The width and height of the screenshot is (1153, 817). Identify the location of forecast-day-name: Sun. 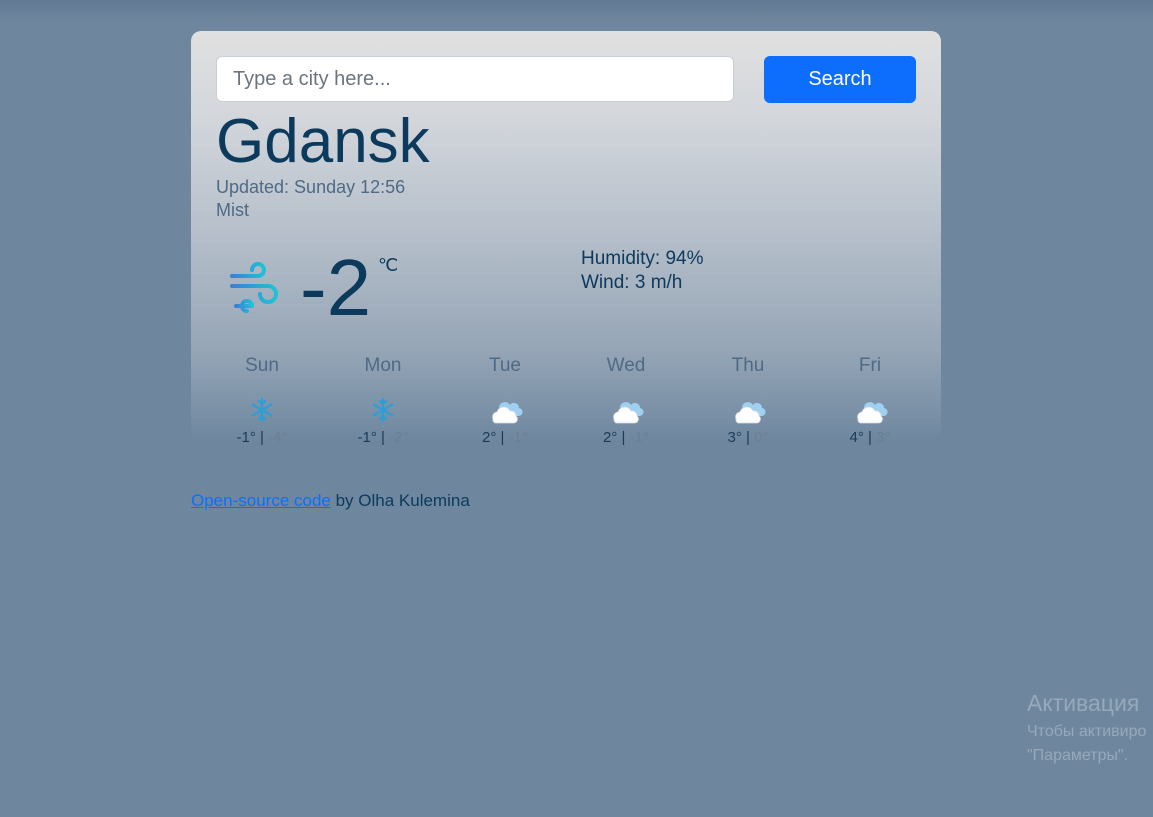
(262, 365).